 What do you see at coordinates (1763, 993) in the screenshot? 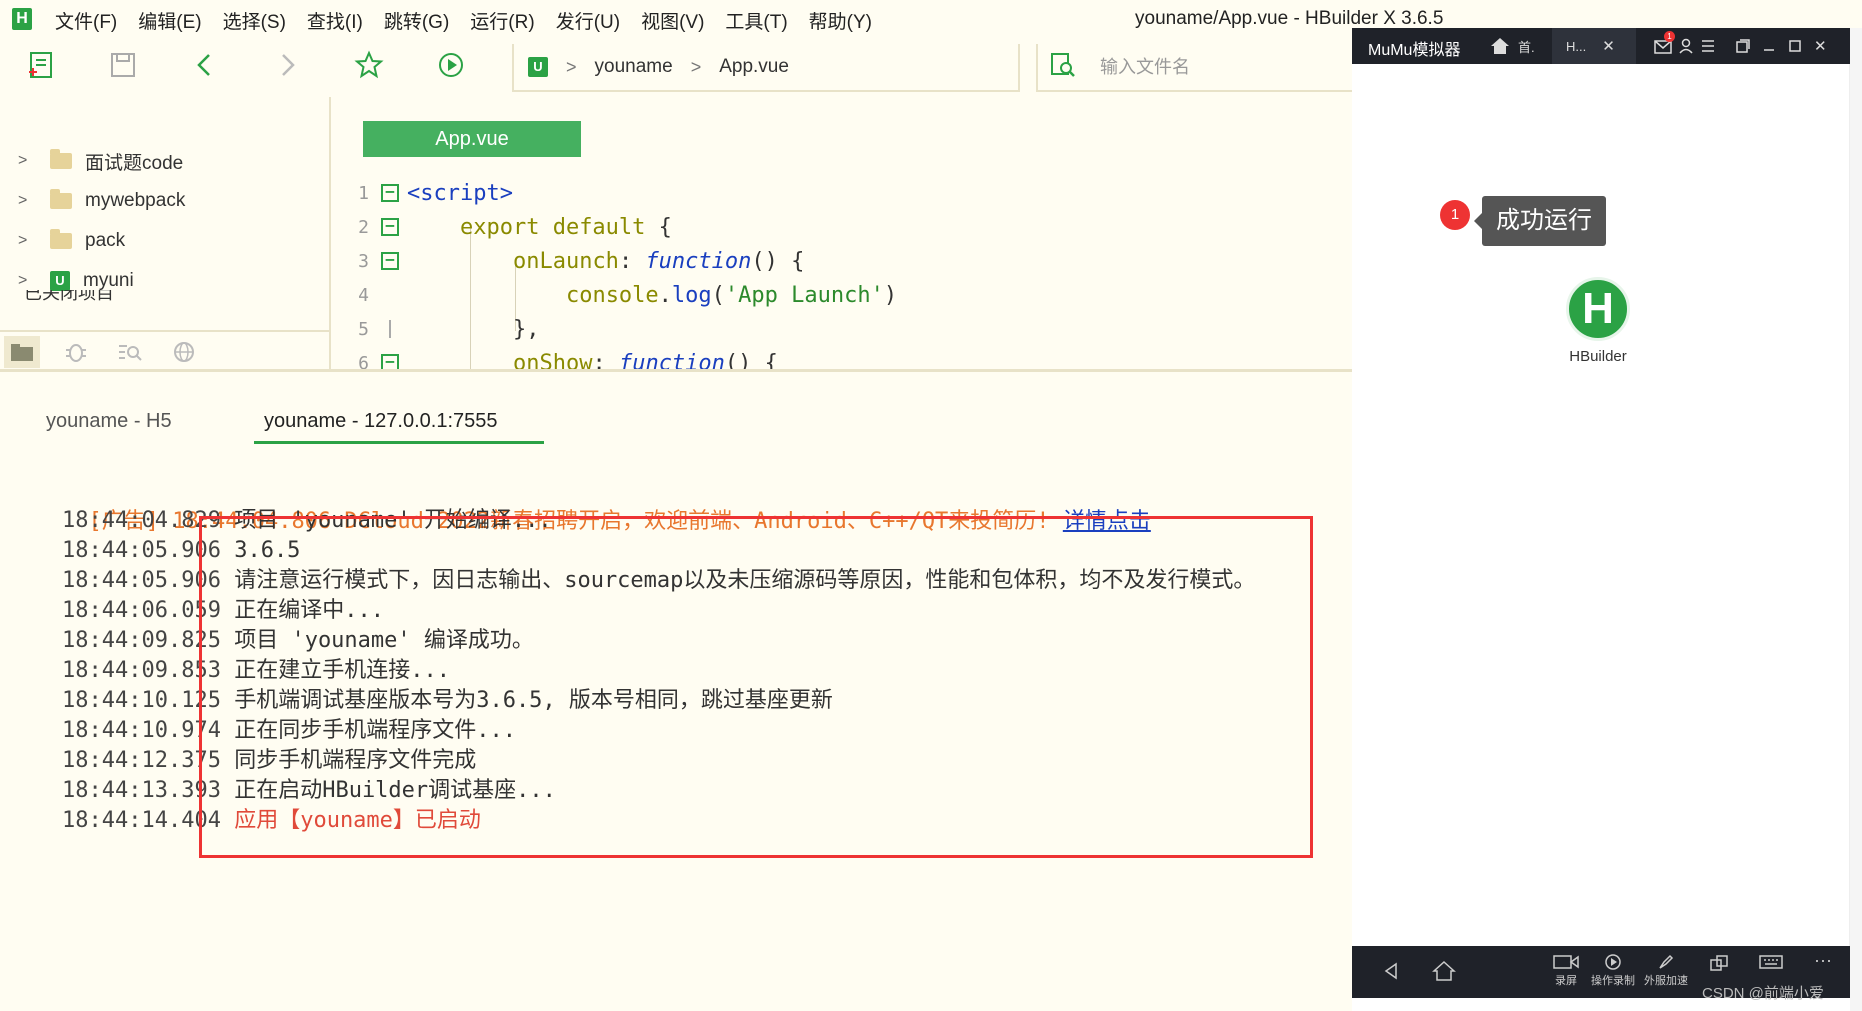
I see `watermark: CSDN @前端小爱` at bounding box center [1763, 993].